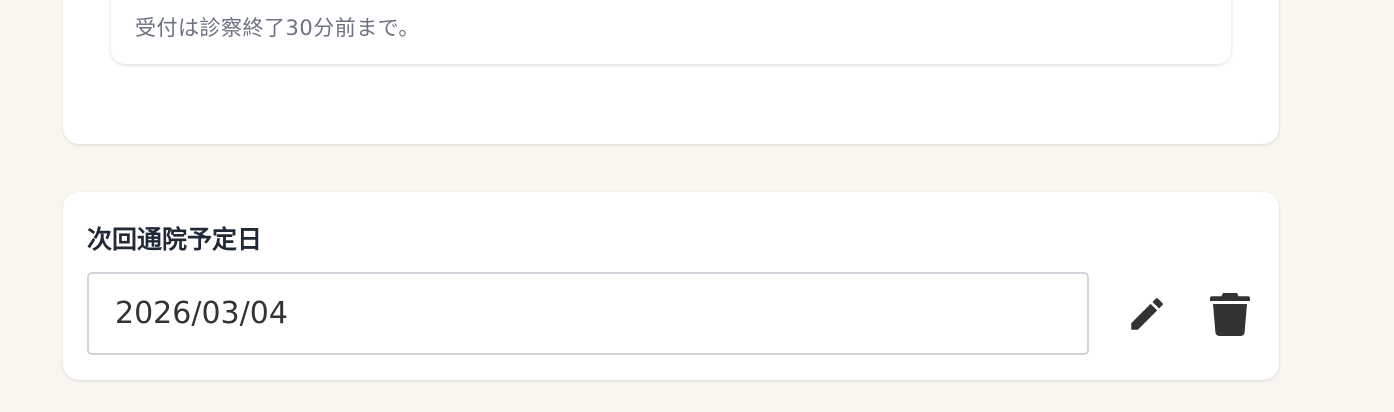 Image resolution: width=1394 pixels, height=412 pixels. I want to click on trash-icon, so click(1230, 314).